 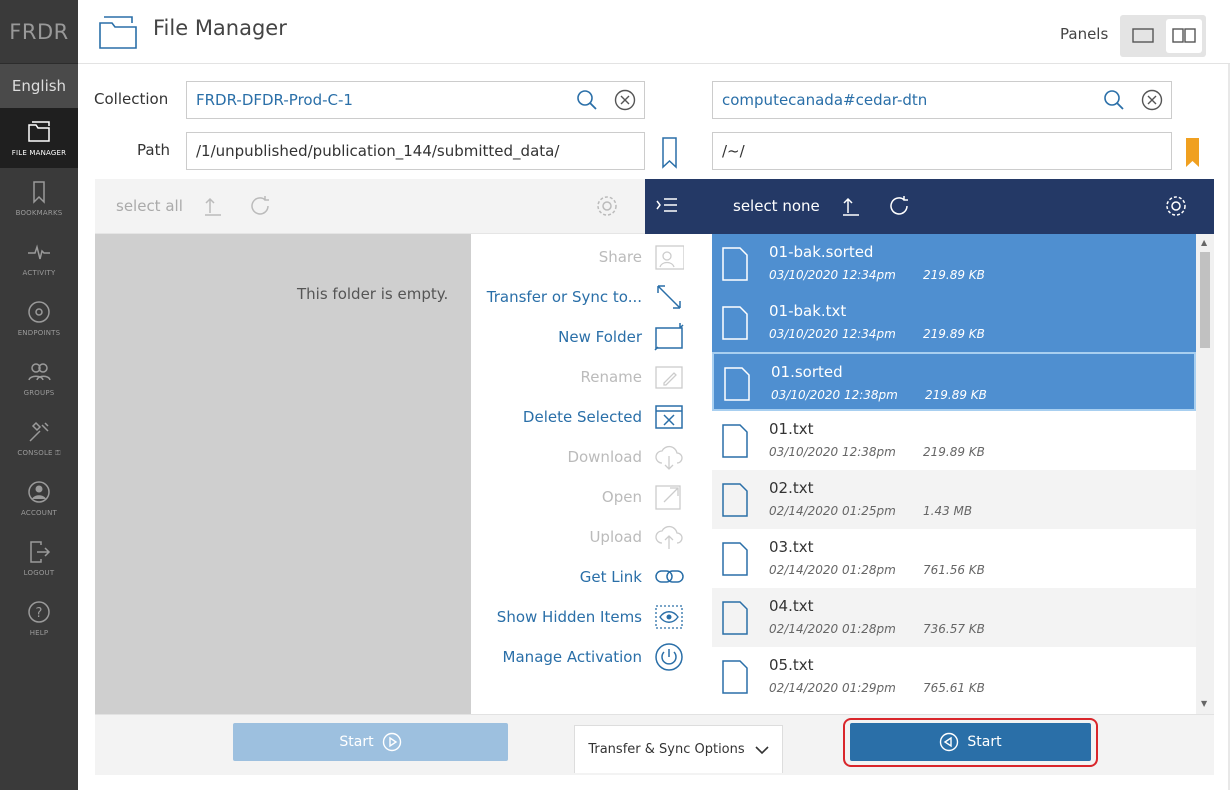 I want to click on download-action: Download, so click(x=625, y=457).